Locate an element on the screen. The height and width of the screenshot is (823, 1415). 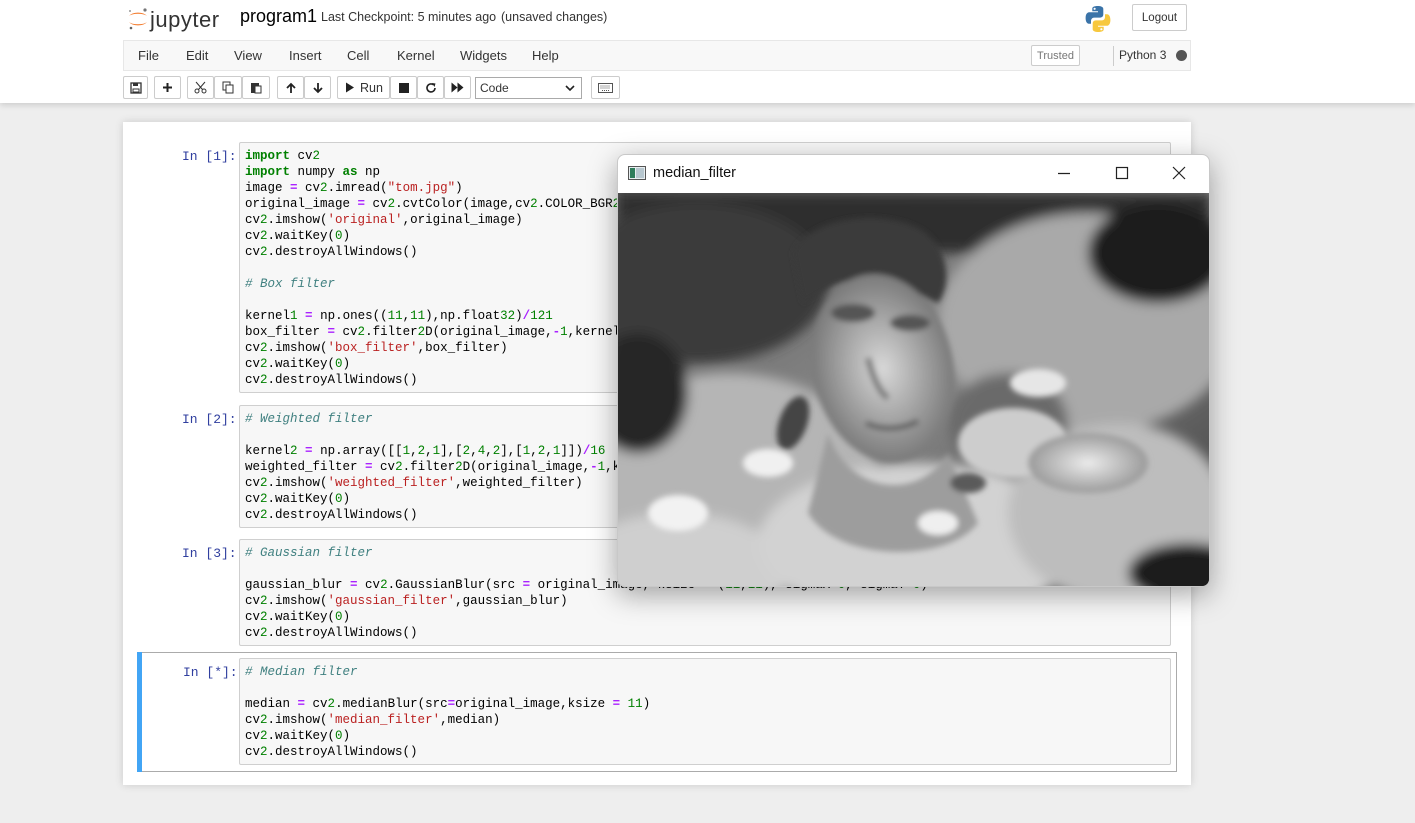
menu-insert: Insert is located at coordinates (305, 55).